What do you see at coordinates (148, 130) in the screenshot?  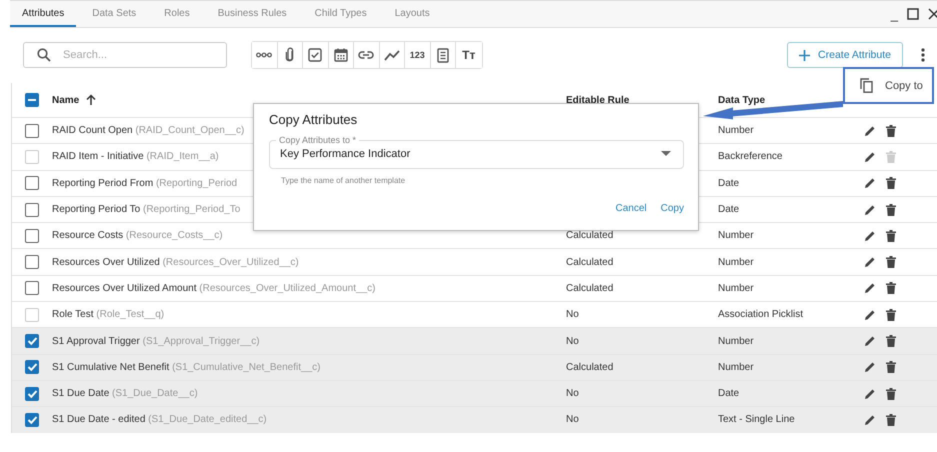 I see `attribute-name: RAID Count Open (RAID_Count_Open__c)` at bounding box center [148, 130].